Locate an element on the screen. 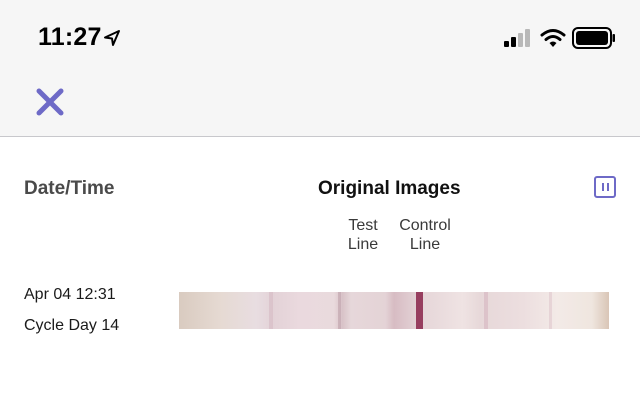  test-line-label: Test Line is located at coordinates (363, 235).